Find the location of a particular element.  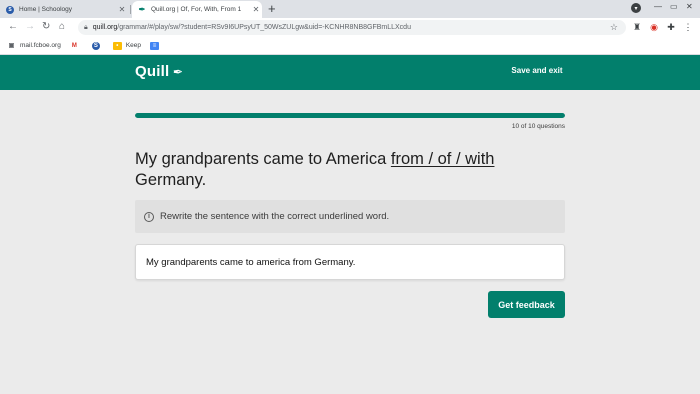

logo-text: Quill is located at coordinates (152, 71).